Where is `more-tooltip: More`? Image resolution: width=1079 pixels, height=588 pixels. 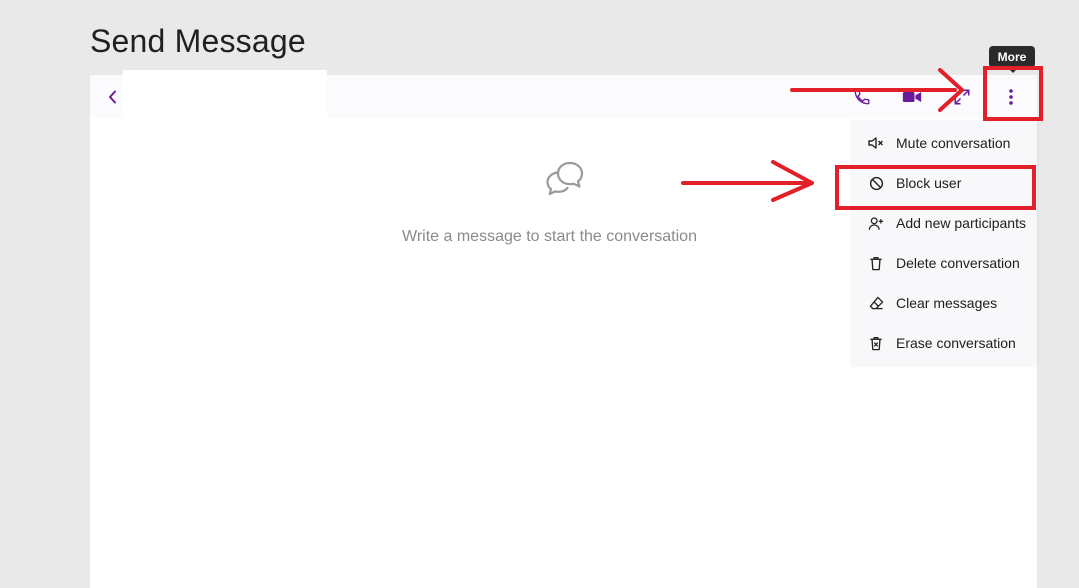
more-tooltip: More is located at coordinates (1012, 59).